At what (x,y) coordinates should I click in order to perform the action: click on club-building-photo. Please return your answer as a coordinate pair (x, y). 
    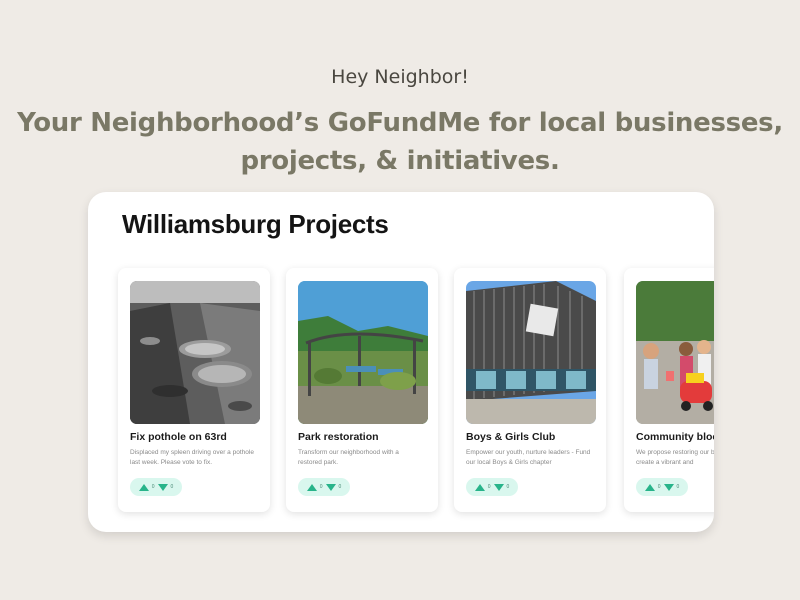
    Looking at the image, I should click on (531, 352).